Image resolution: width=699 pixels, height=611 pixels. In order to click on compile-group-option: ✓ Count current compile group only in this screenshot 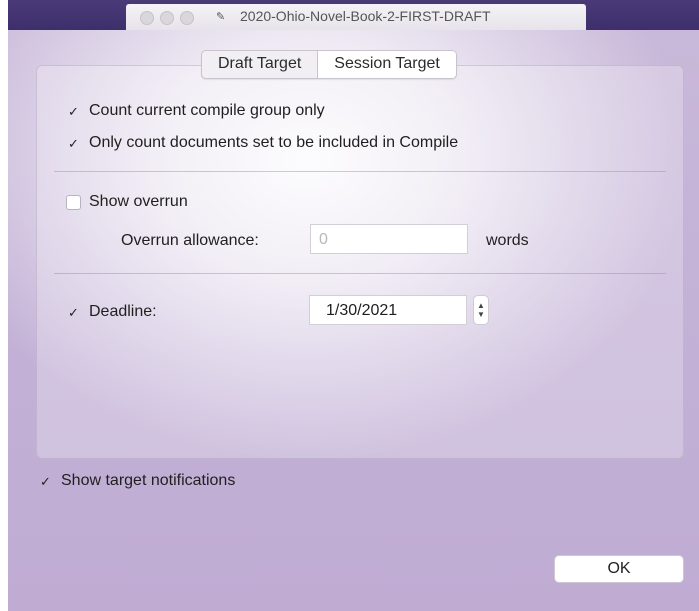, I will do `click(195, 111)`.